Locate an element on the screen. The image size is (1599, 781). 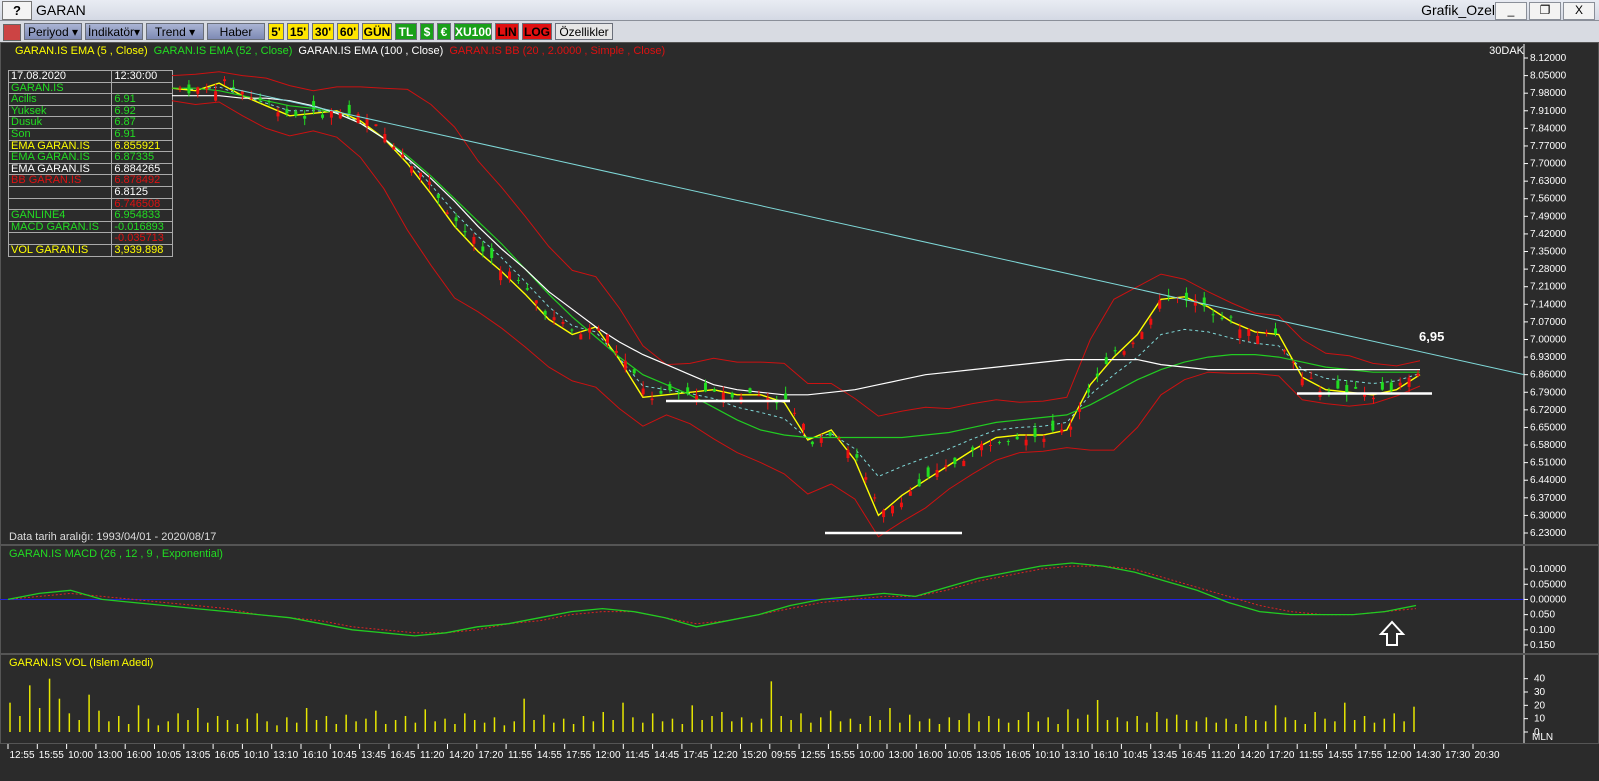
info-value: 6.884265 is located at coordinates (142, 169).